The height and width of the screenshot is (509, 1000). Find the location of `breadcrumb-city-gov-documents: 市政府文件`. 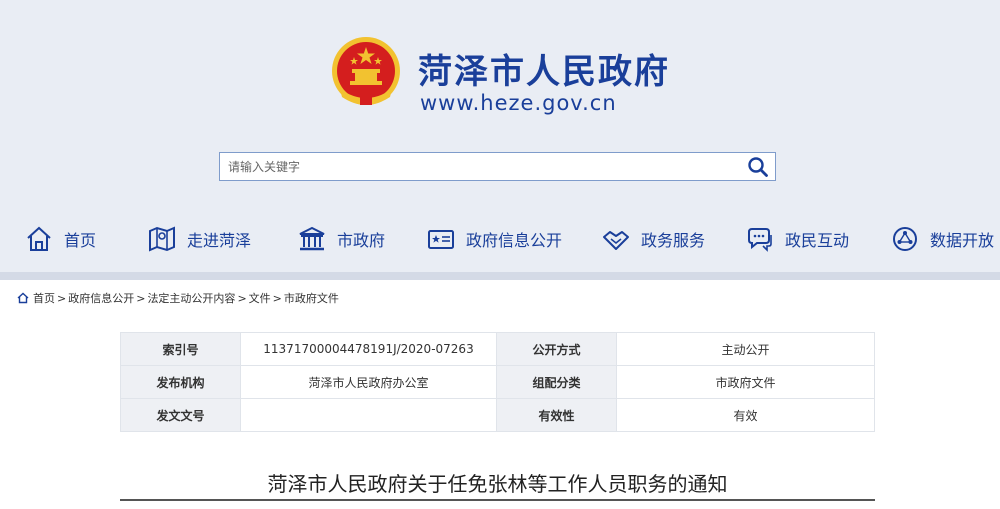

breadcrumb-city-gov-documents: 市政府文件 is located at coordinates (311, 298).